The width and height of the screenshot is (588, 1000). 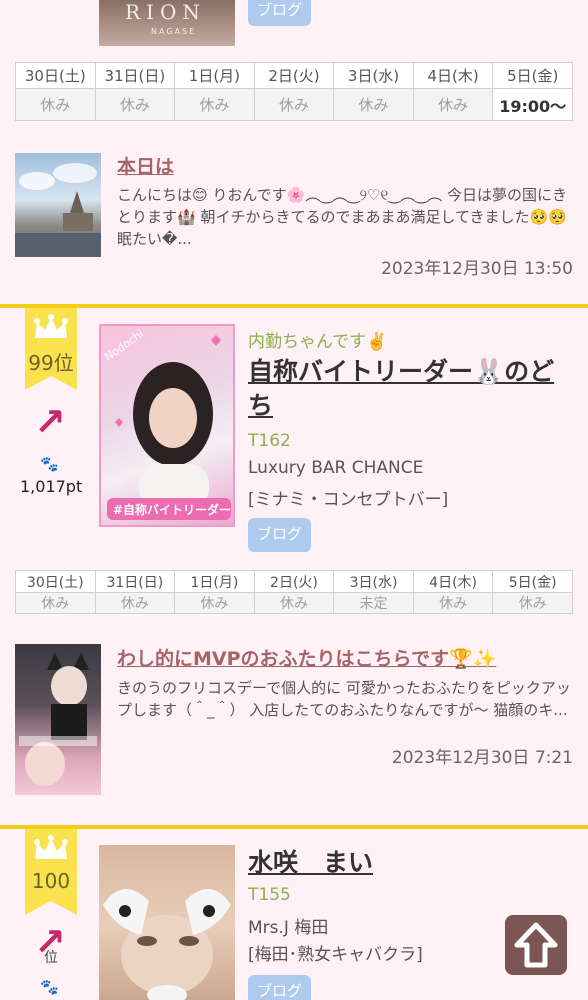 What do you see at coordinates (51, 363) in the screenshot?
I see `rank-number: 99位` at bounding box center [51, 363].